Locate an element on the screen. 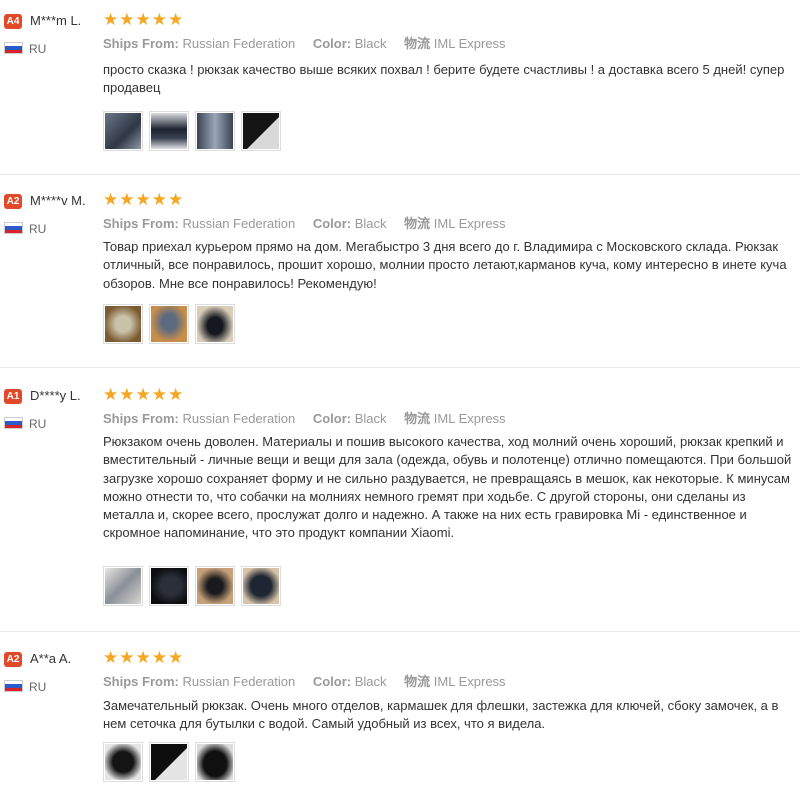  level-badge: A4 is located at coordinates (13, 21).